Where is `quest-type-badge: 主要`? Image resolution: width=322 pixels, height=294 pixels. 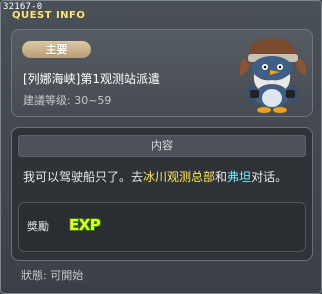
quest-type-badge: 主要 is located at coordinates (56, 49).